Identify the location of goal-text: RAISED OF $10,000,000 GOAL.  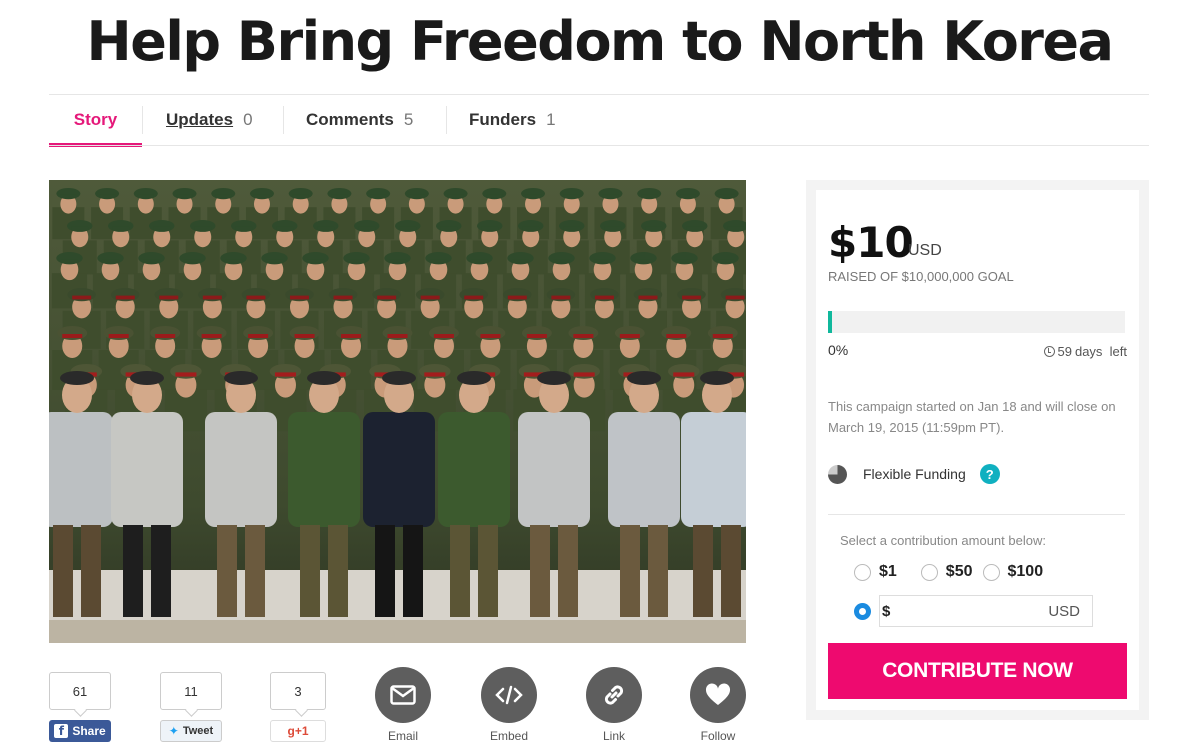
(921, 276).